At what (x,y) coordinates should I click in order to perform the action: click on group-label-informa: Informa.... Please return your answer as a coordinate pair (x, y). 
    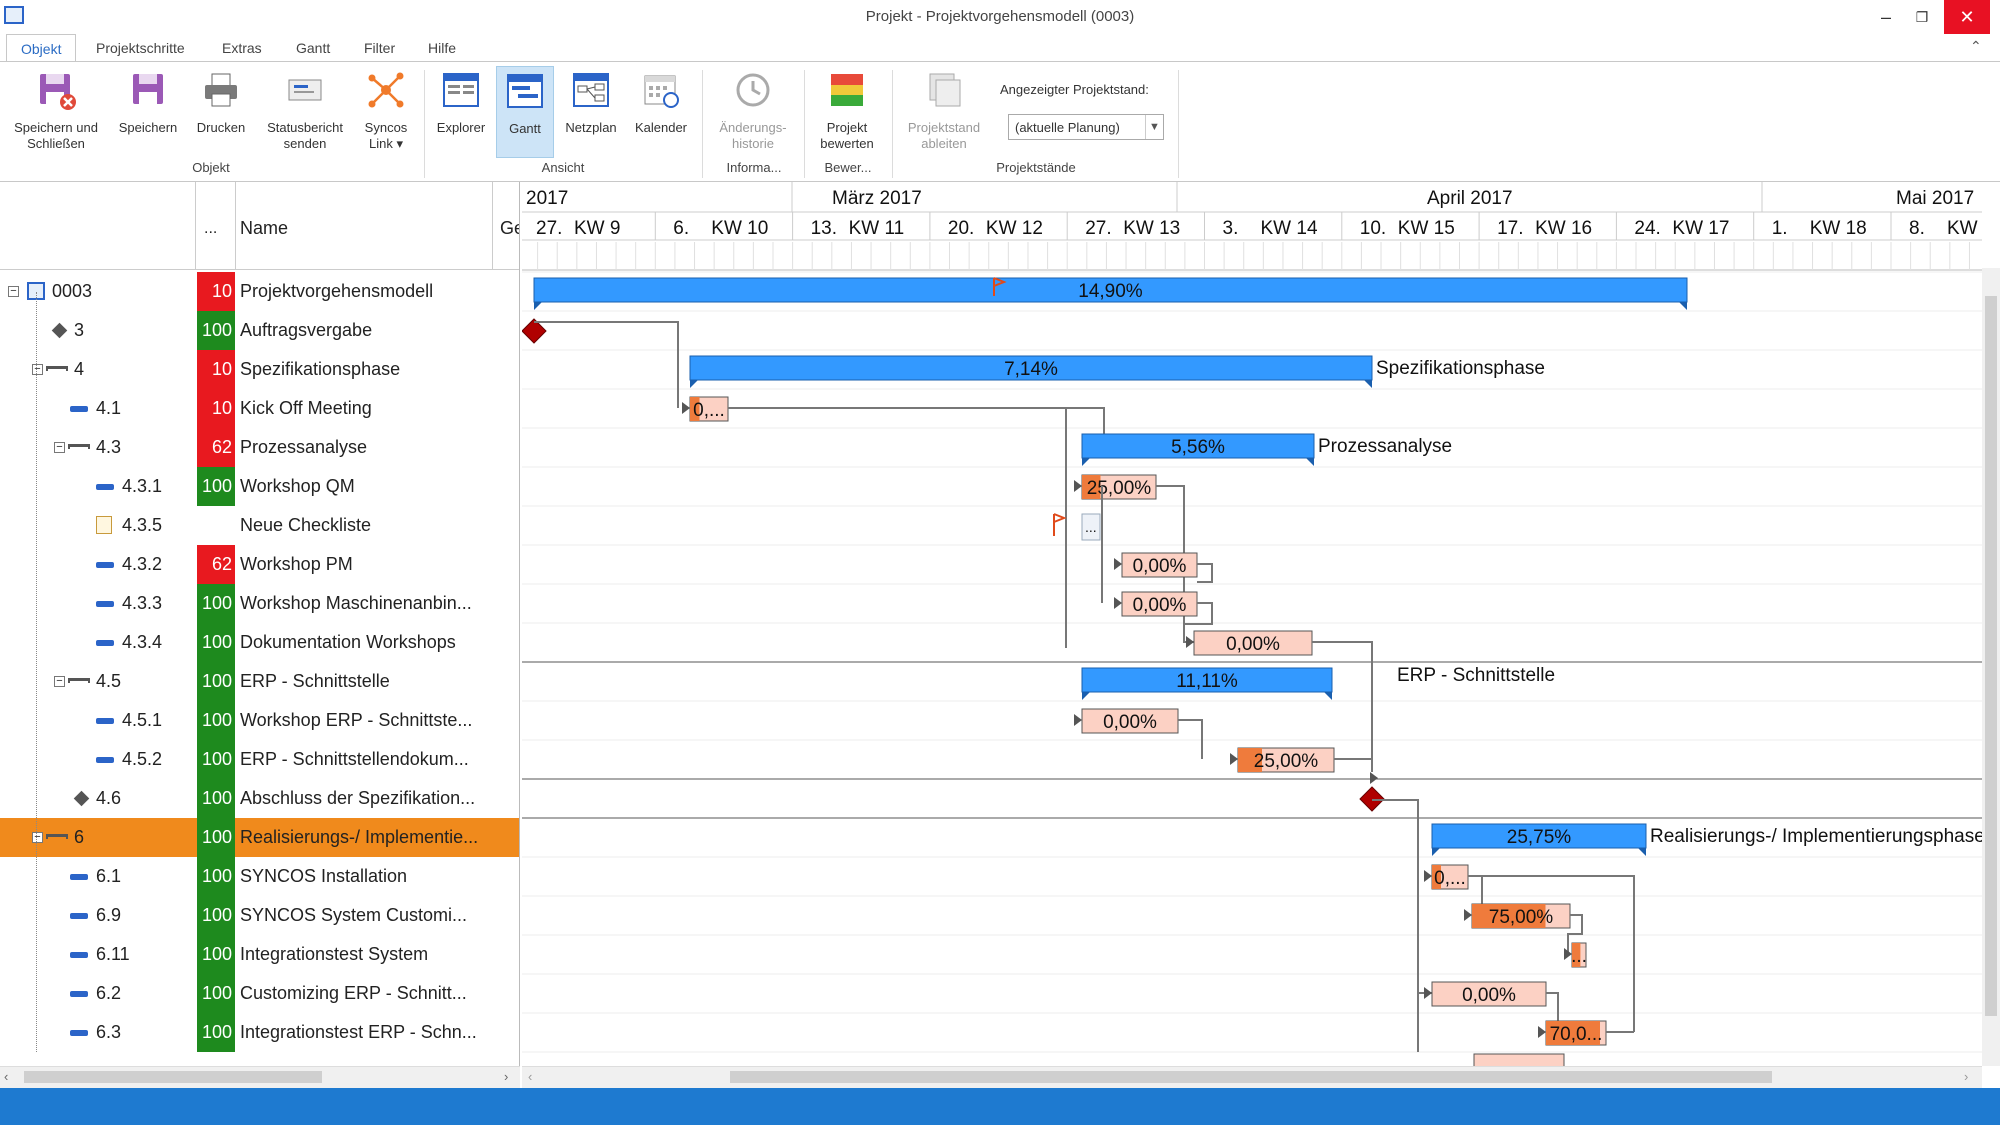
    Looking at the image, I should click on (754, 167).